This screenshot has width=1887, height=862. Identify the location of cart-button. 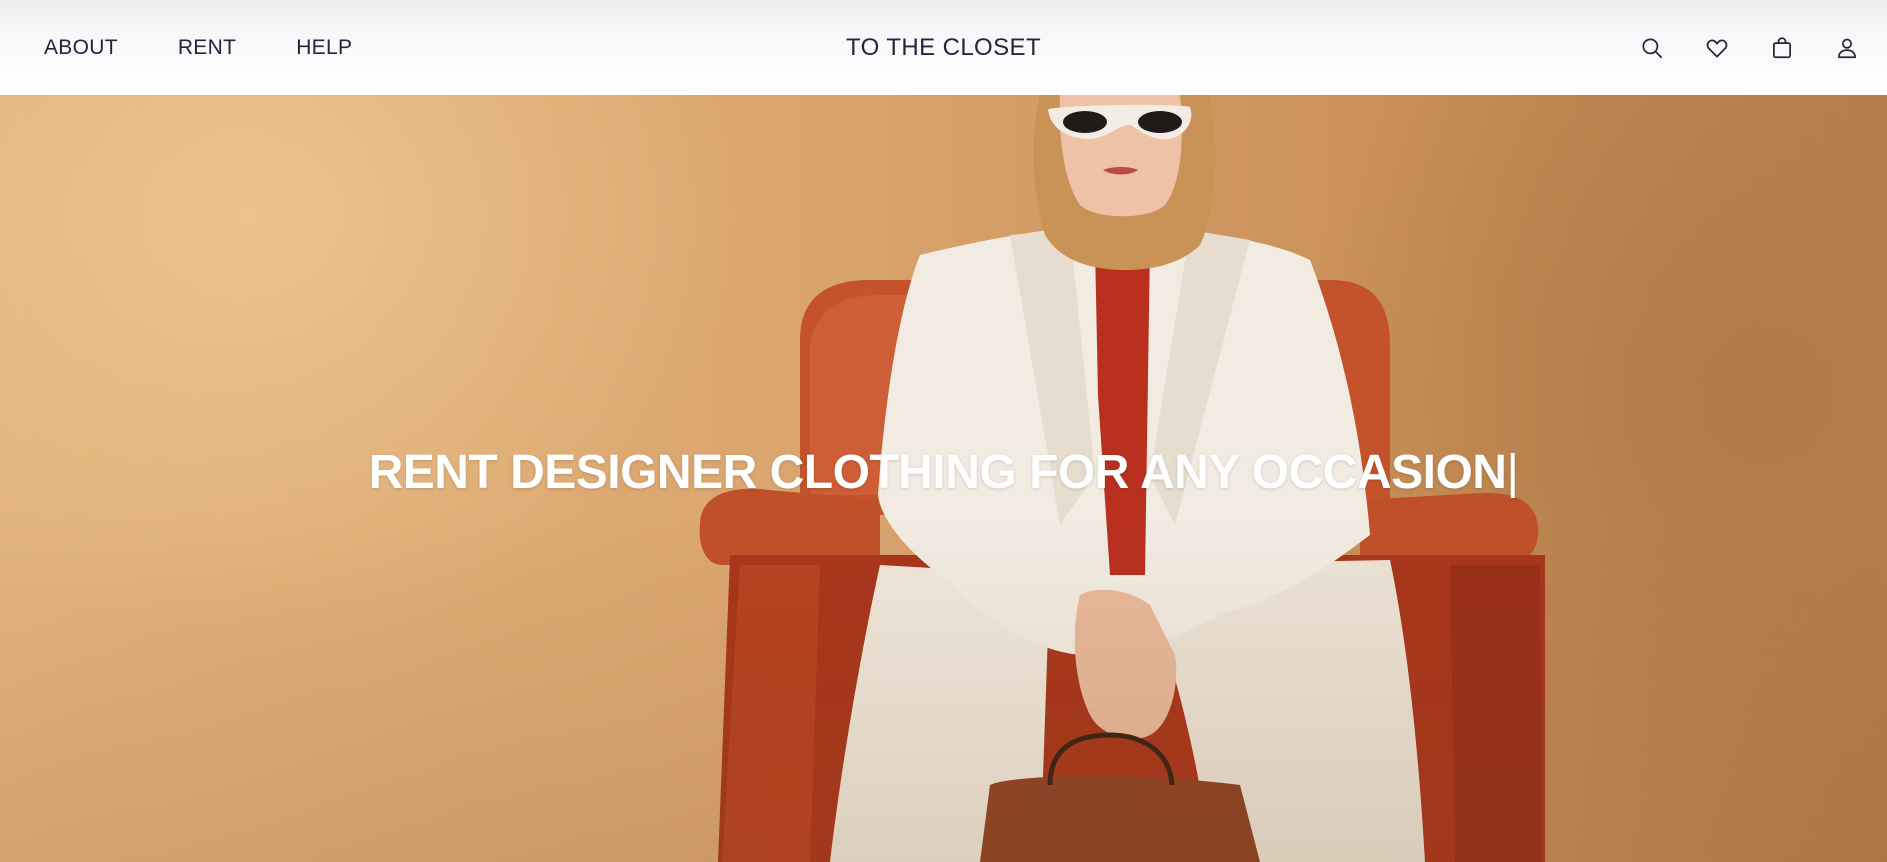
(1782, 48).